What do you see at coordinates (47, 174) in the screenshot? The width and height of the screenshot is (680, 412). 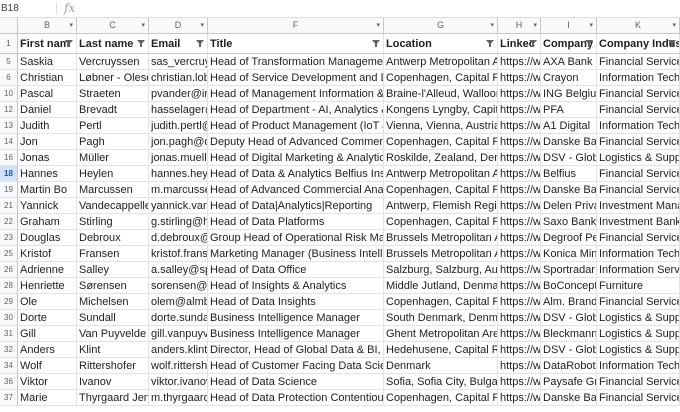 I see `table-cell: Hannes` at bounding box center [47, 174].